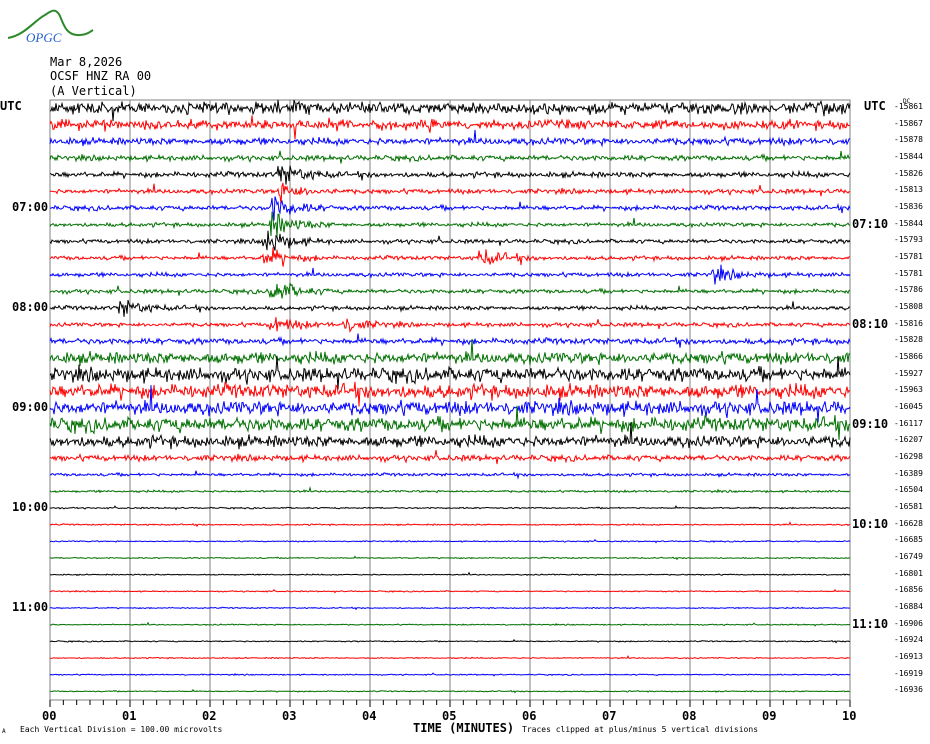 This screenshot has width=930, height=744. I want to click on date-label: Mar 8,2026, so click(86, 62).